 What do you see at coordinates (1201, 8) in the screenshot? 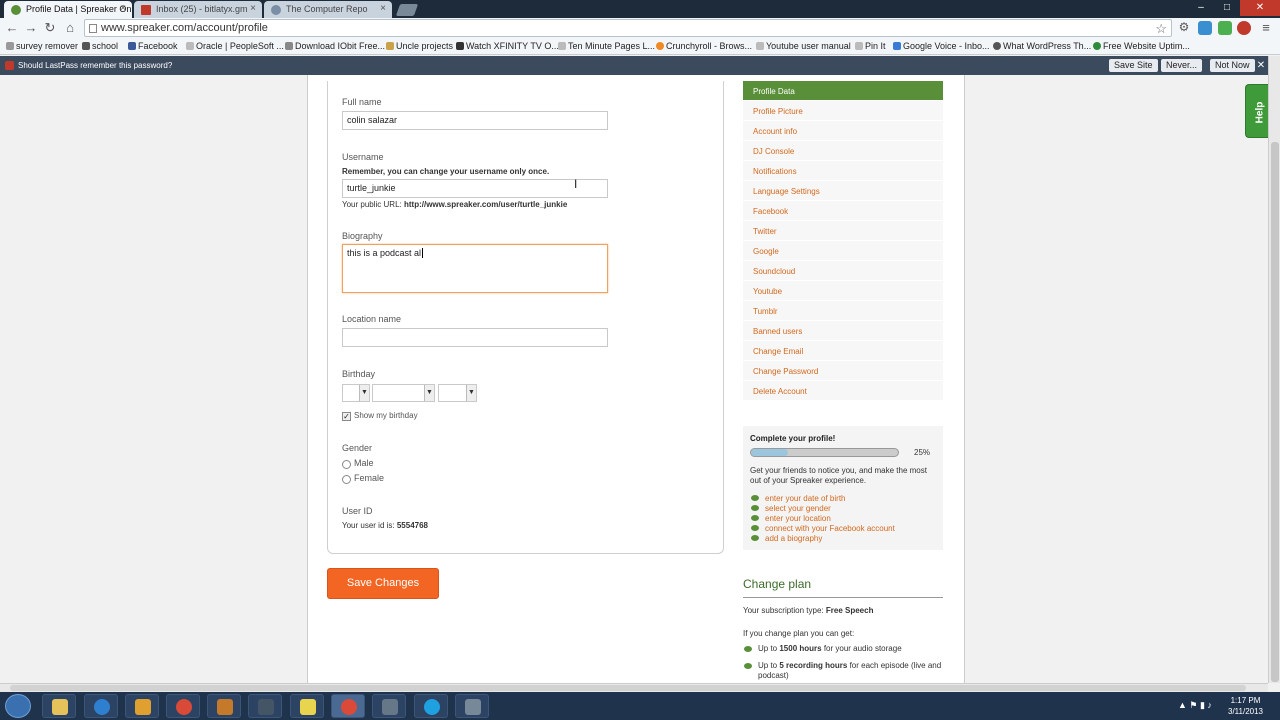
I see `minimize-icon: –` at bounding box center [1201, 8].